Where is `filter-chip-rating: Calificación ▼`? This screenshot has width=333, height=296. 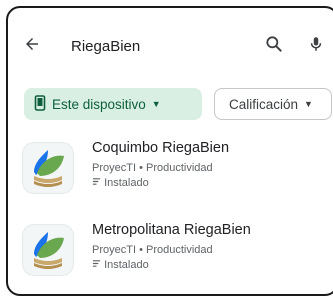 filter-chip-rating: Calificación ▼ is located at coordinates (273, 104).